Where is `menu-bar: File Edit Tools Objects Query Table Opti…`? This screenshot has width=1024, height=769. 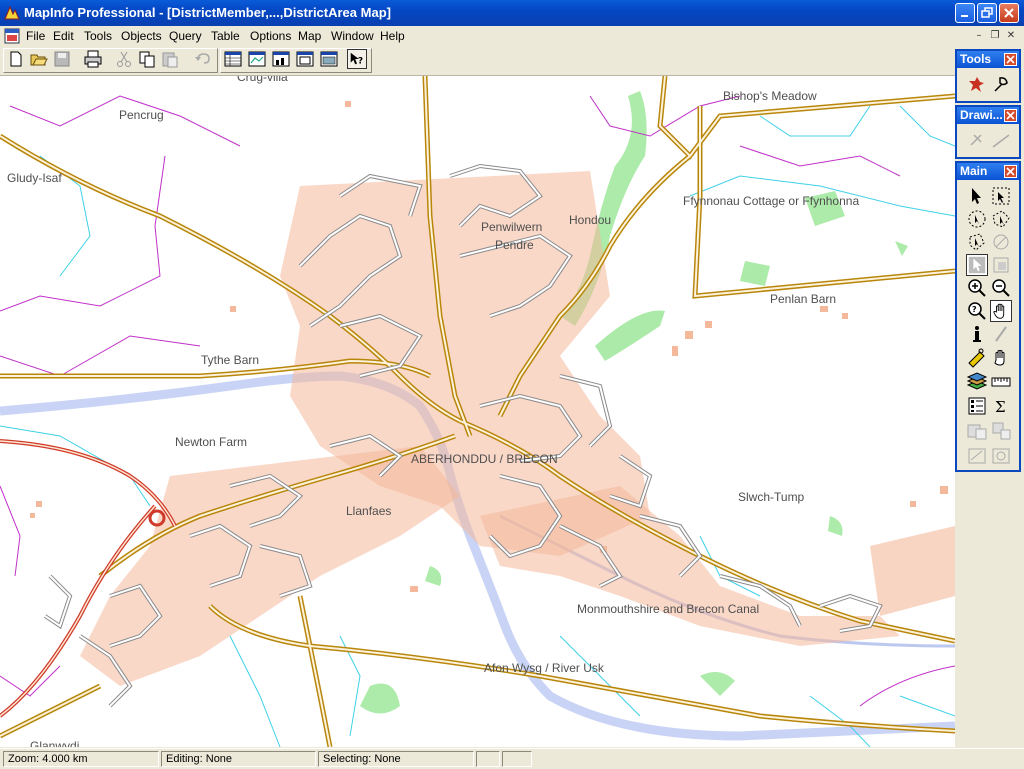 menu-bar: File Edit Tools Objects Query Table Opti… is located at coordinates (512, 36).